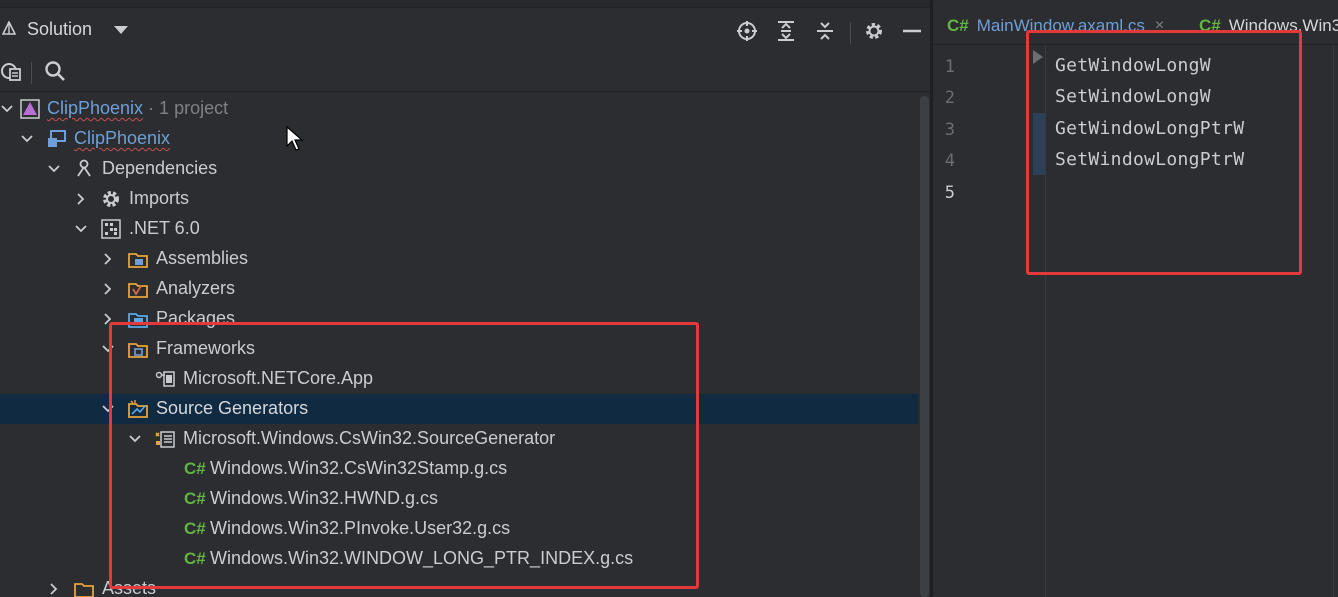  Describe the element at coordinates (111, 199) in the screenshot. I see `gear-icon` at that location.